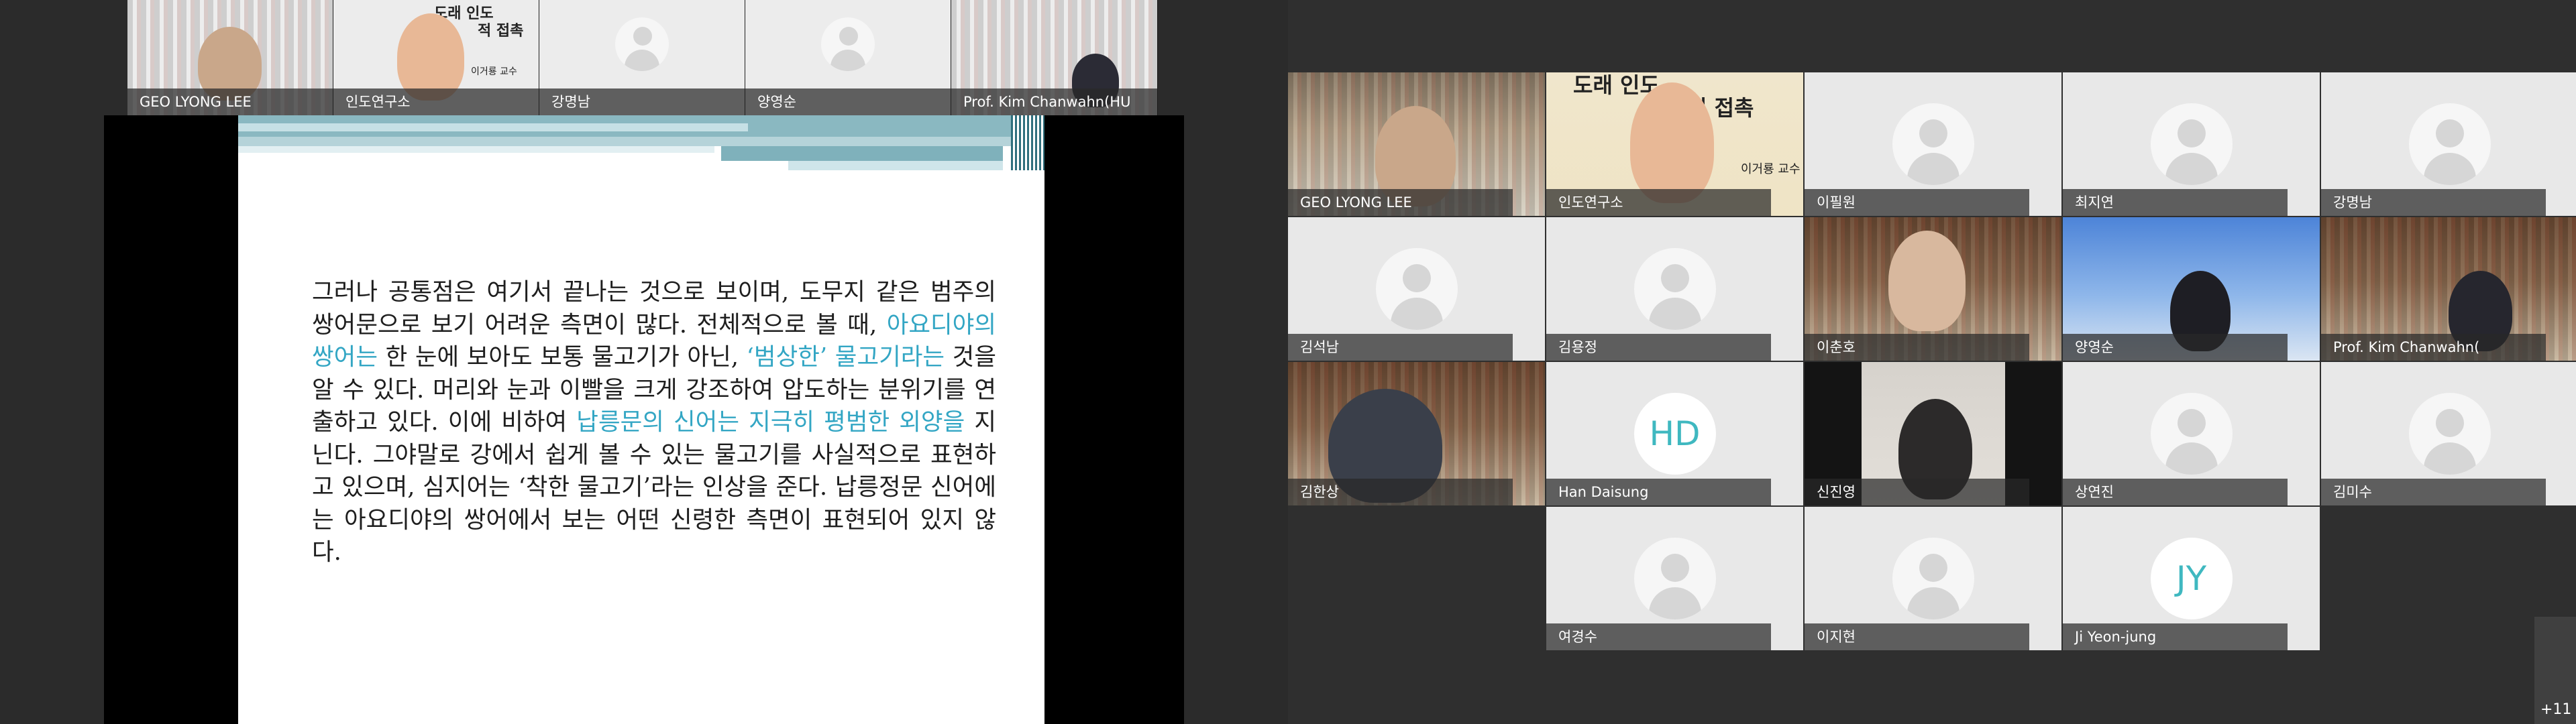  I want to click on participant-avatar-tile: 김미수, so click(2448, 433).